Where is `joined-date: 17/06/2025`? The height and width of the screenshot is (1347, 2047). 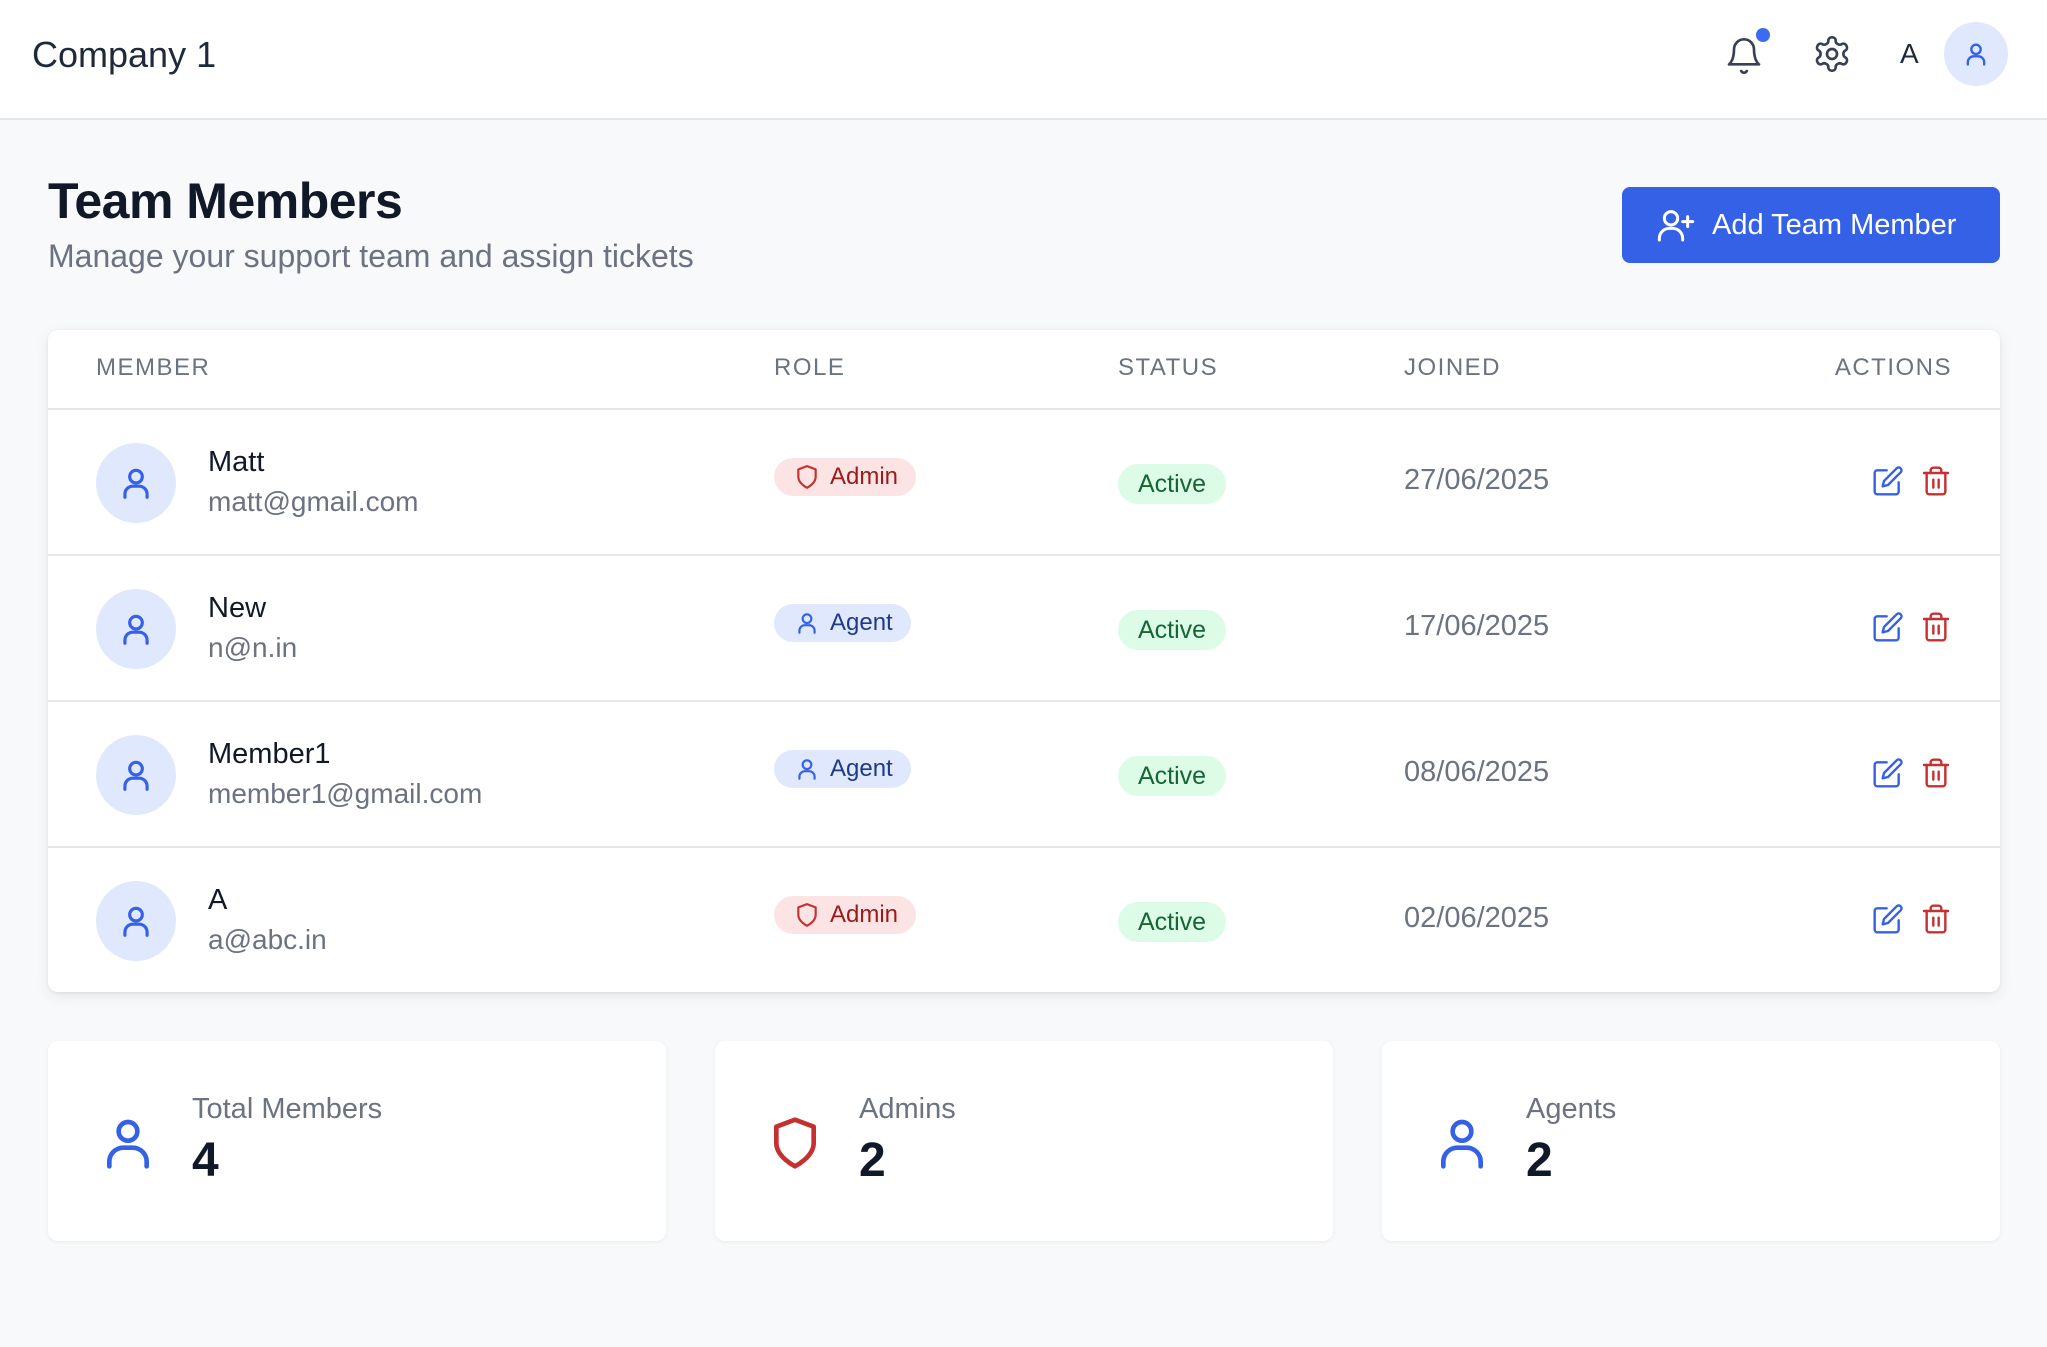
joined-date: 17/06/2025 is located at coordinates (1477, 626).